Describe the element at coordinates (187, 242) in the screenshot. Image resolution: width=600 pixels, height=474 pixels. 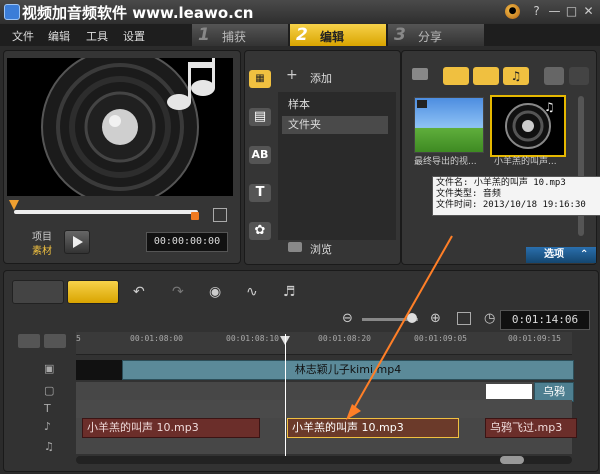
I see `preview-timecode: 00:00:00:00` at that location.